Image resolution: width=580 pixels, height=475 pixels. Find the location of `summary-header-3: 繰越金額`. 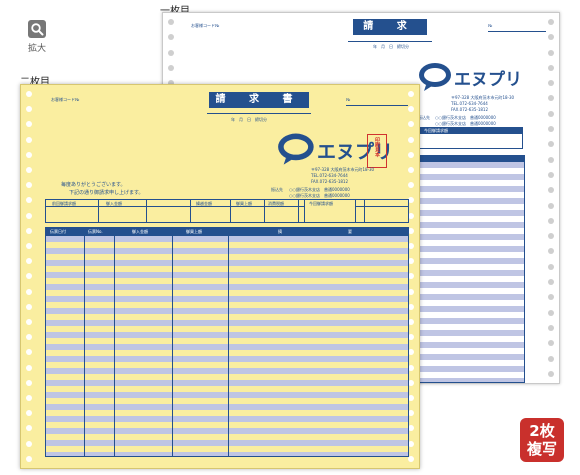

summary-header-3: 繰越金額 is located at coordinates (204, 203).